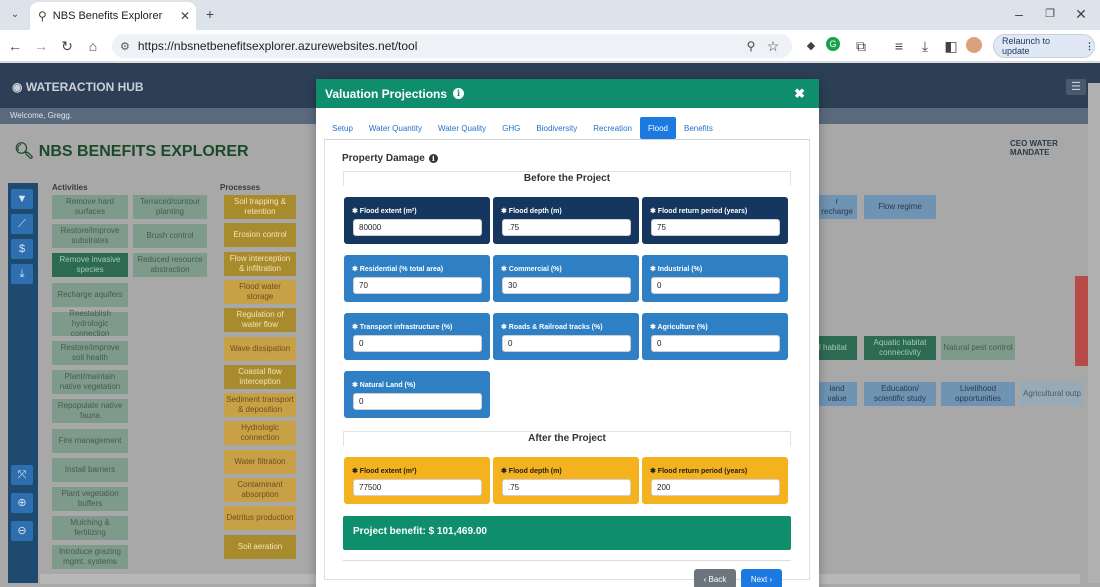  Describe the element at coordinates (90, 528) in the screenshot. I see `tile-item: Mulching & fertilizing` at that location.